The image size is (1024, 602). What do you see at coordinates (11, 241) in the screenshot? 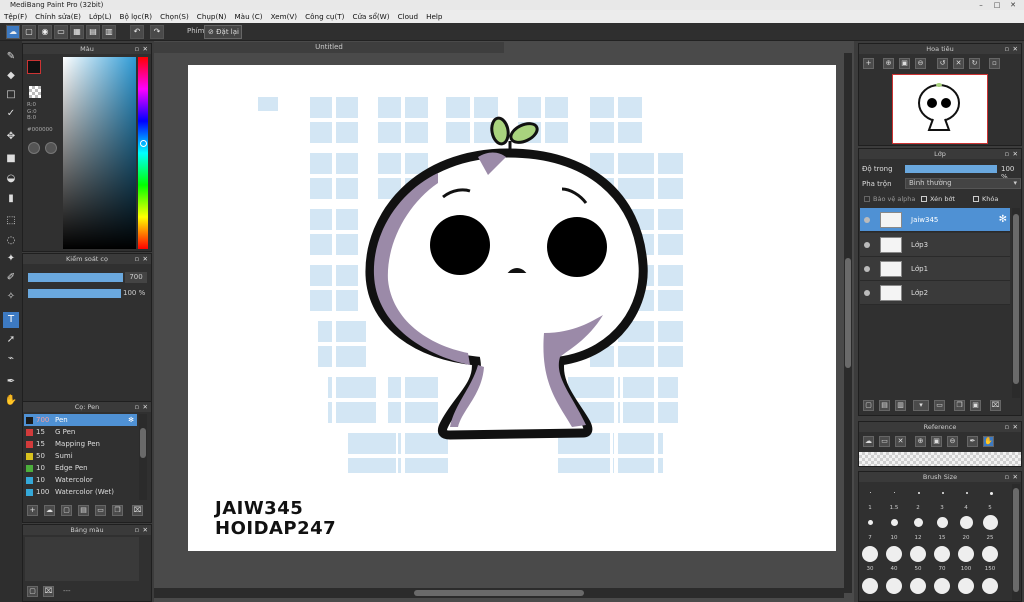
I see `lasso-tool-icon: ◌` at bounding box center [11, 241].